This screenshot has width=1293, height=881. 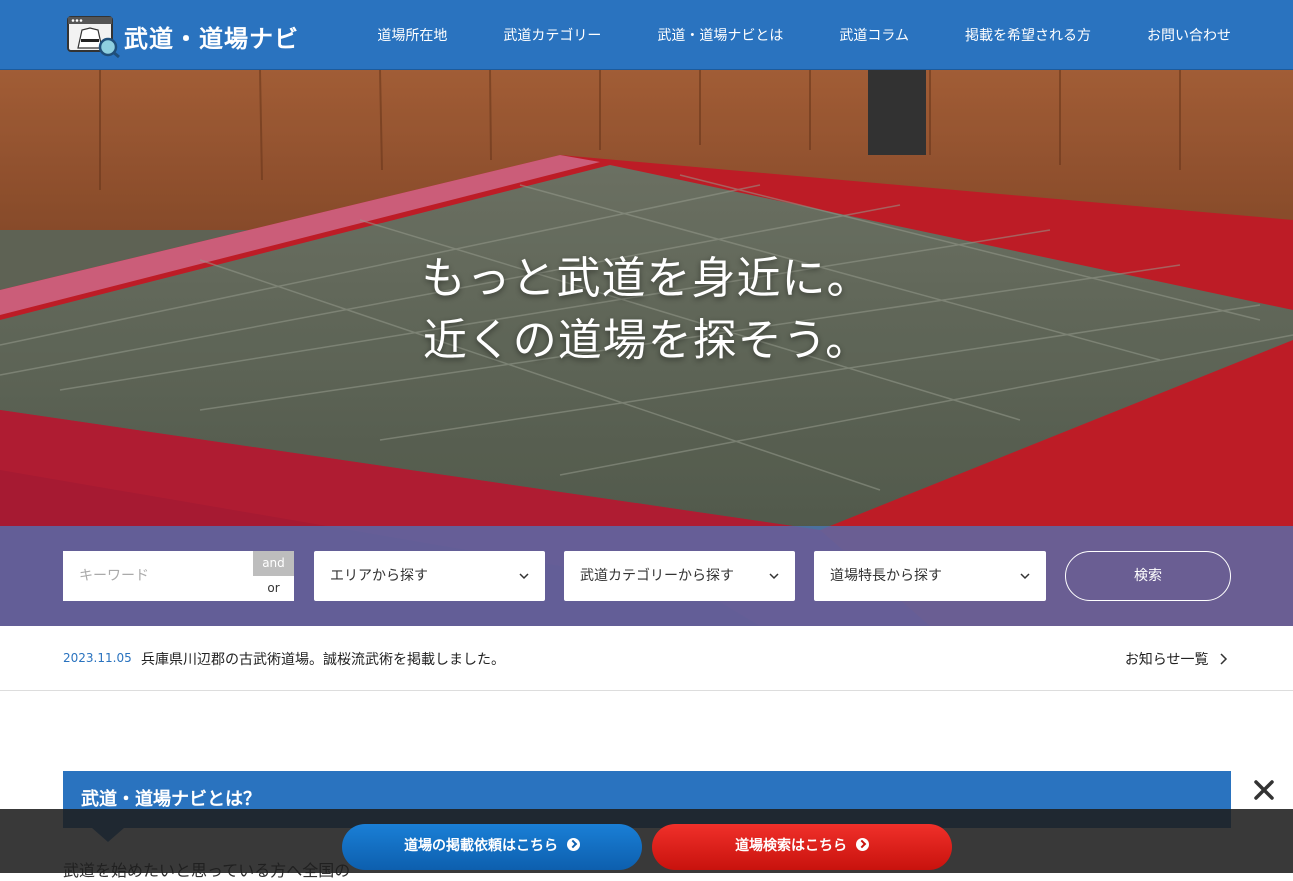 I want to click on listing-request-button: 道場の掲載依頼はこちら, so click(x=492, y=847).